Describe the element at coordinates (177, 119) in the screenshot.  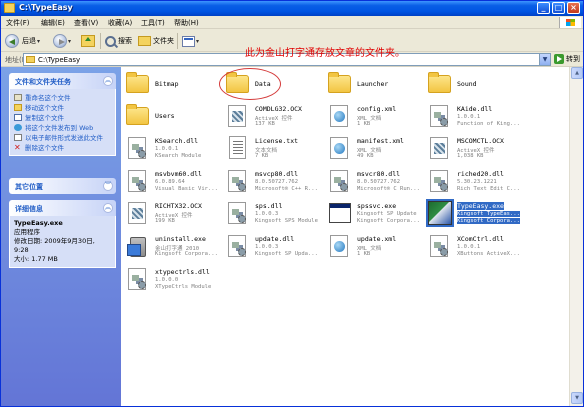
I see `folder-item: Users` at that location.